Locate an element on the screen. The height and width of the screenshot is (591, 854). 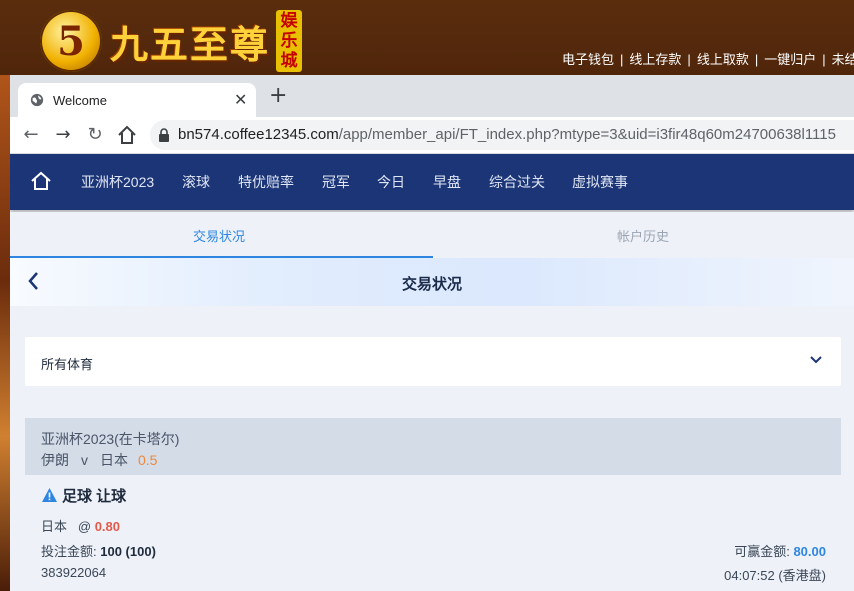
win-value: 80.00 is located at coordinates (809, 551).